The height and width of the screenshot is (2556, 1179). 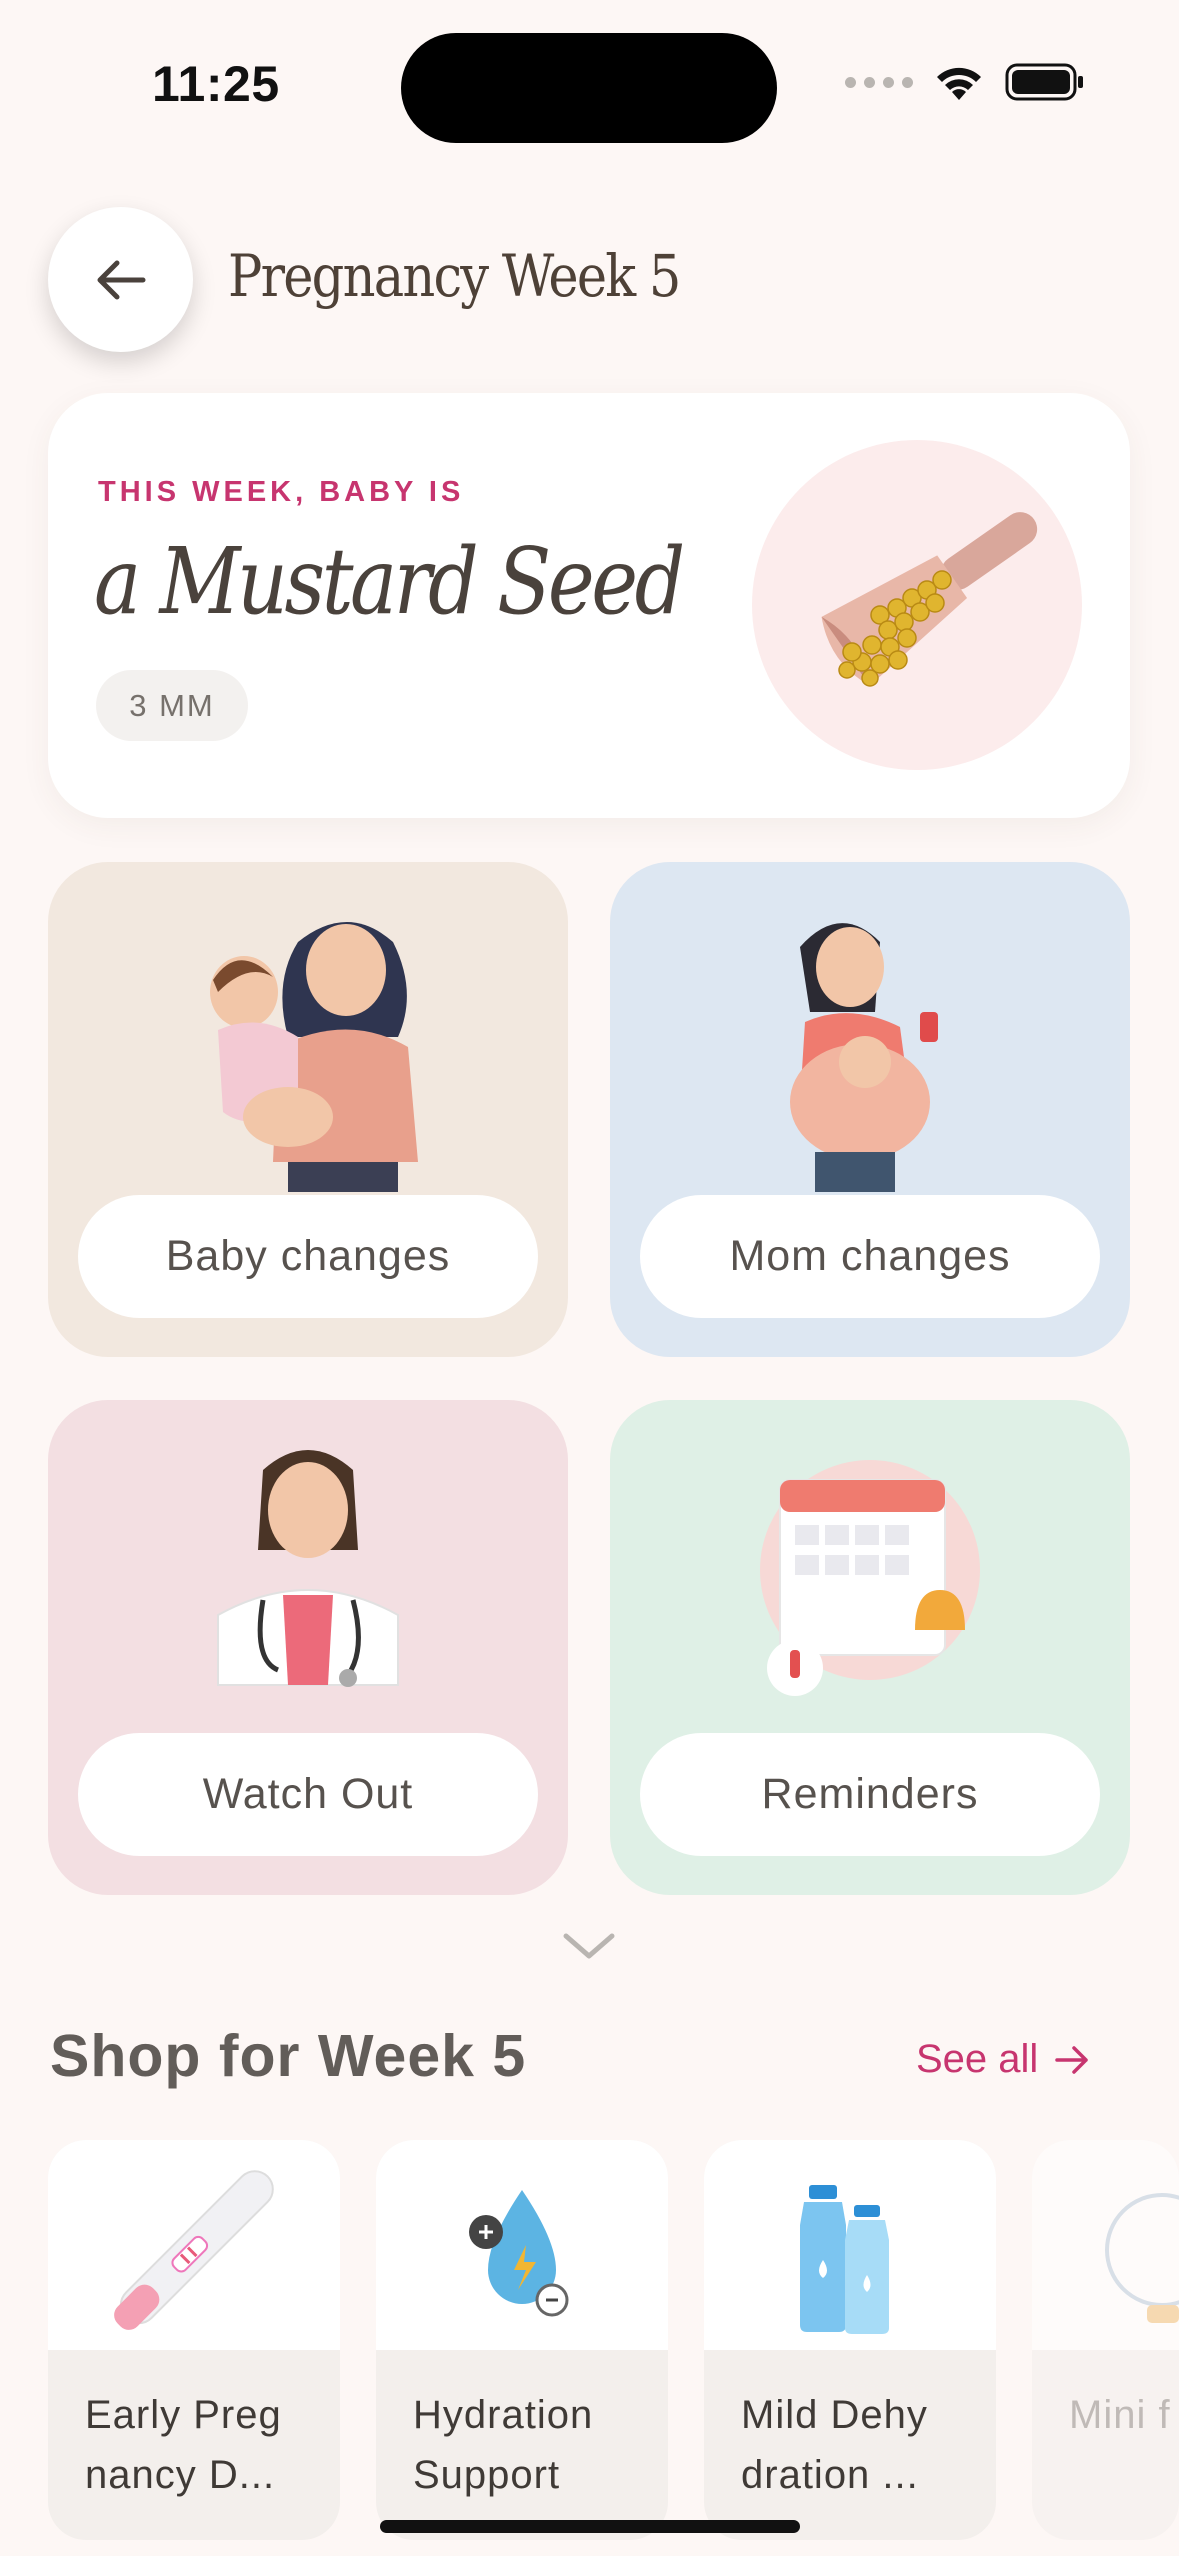 What do you see at coordinates (308, 1256) in the screenshot?
I see `baby-changes-button: Baby changes` at bounding box center [308, 1256].